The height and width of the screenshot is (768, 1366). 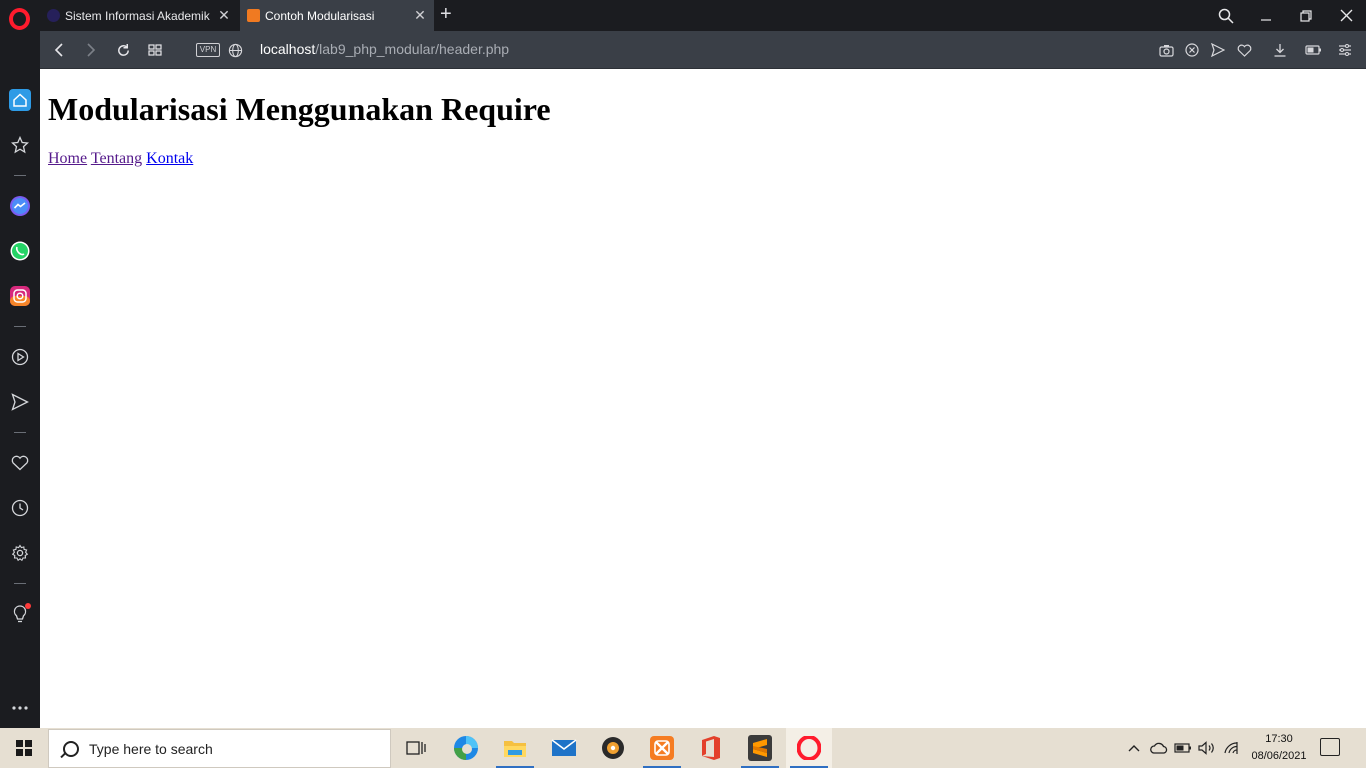 I want to click on media-player-icon, so click(x=613, y=748).